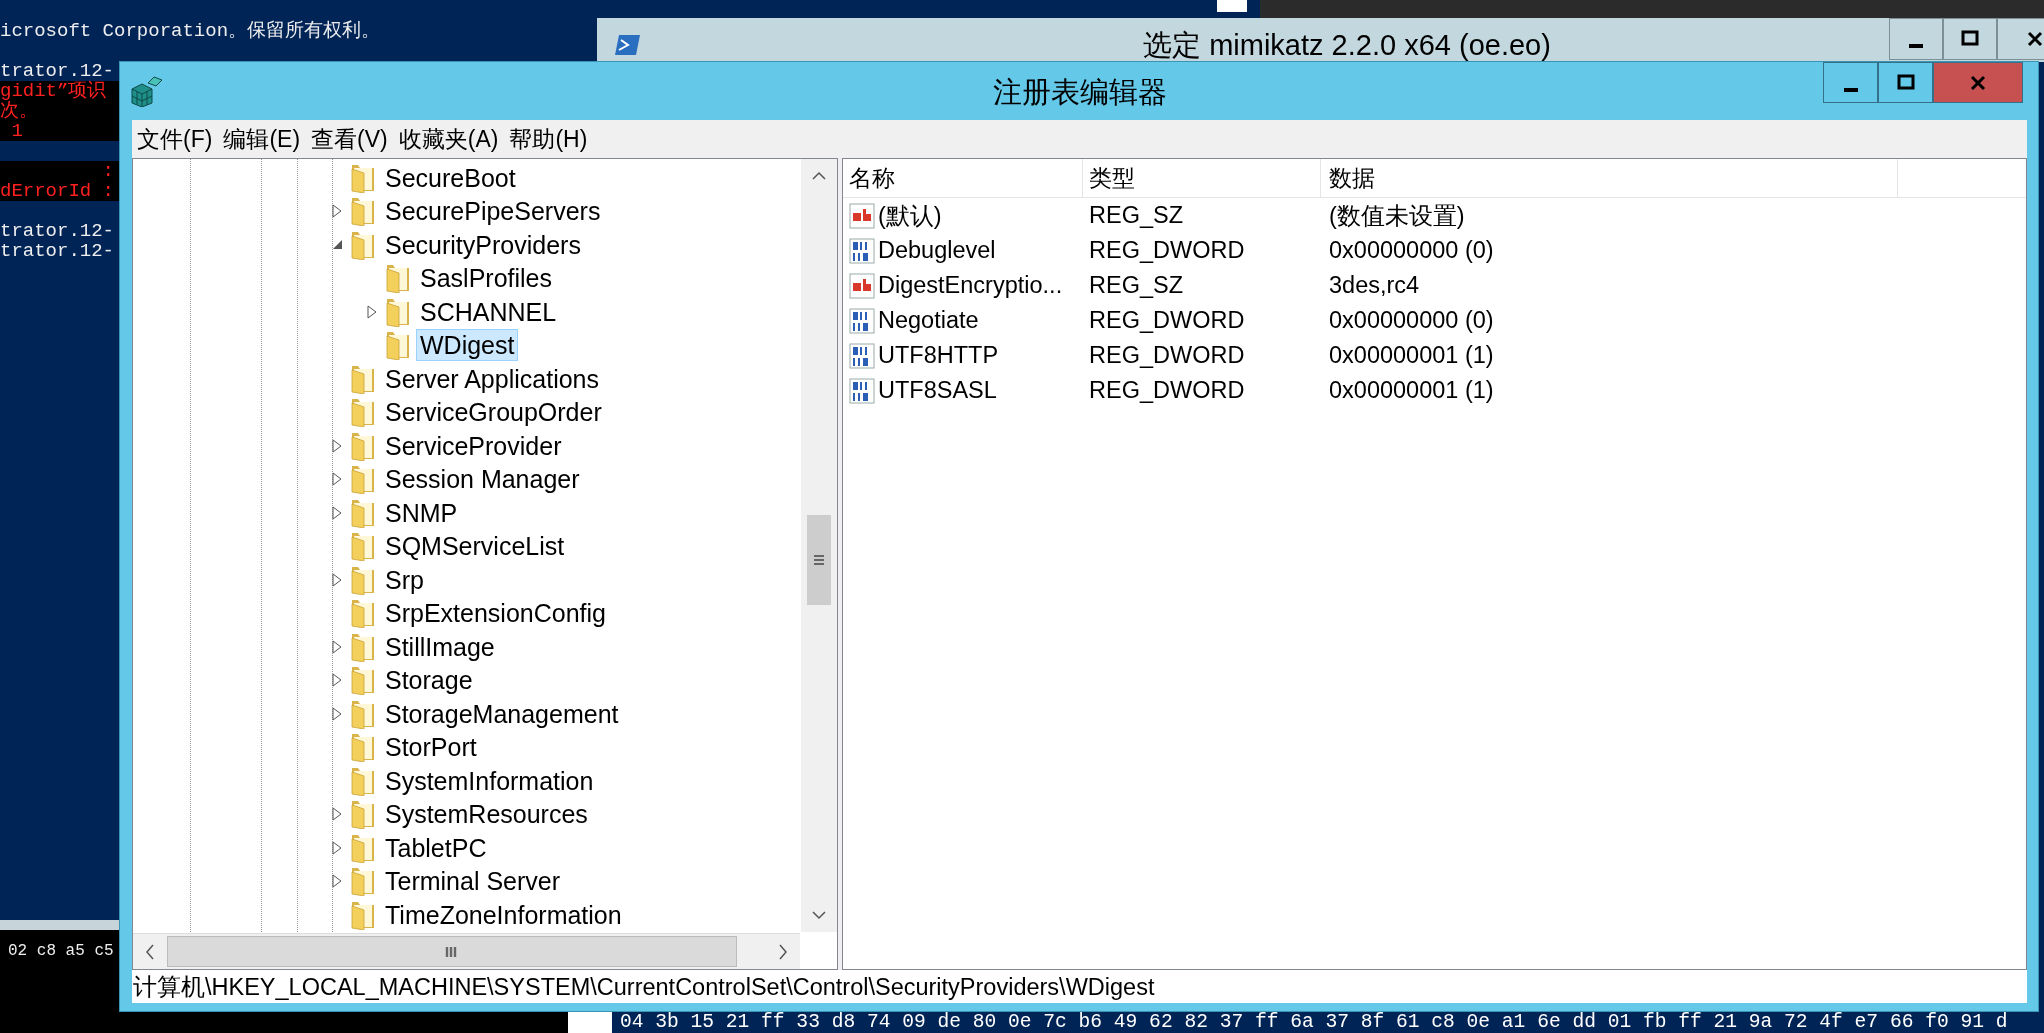  What do you see at coordinates (1202, 178) in the screenshot?
I see `column-header: 类型` at bounding box center [1202, 178].